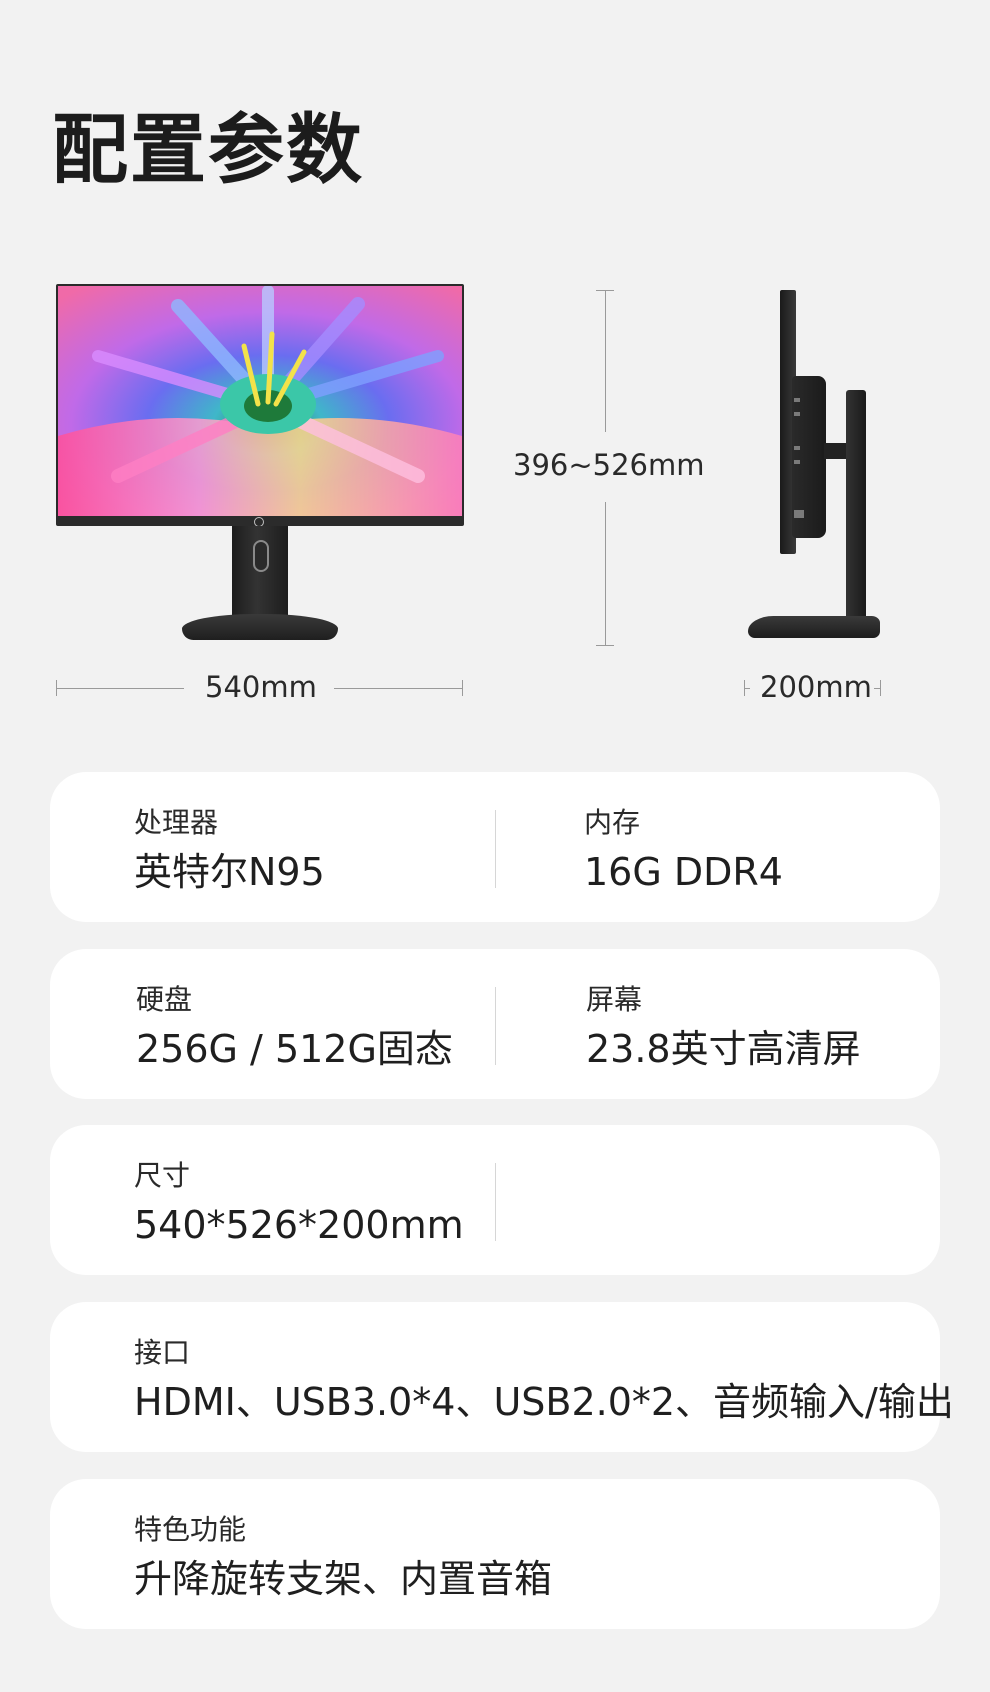 The image size is (990, 1692). Describe the element at coordinates (605, 361) in the screenshot. I see `height-dimension-line-top` at that location.